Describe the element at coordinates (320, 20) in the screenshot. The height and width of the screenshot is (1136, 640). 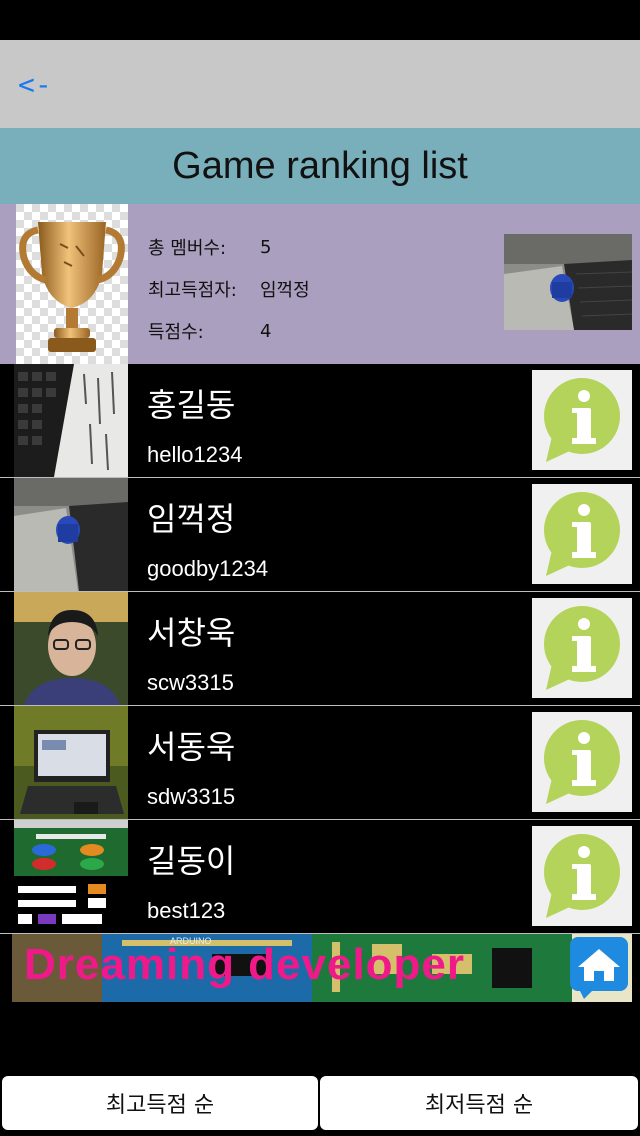
I see `status-bar` at that location.